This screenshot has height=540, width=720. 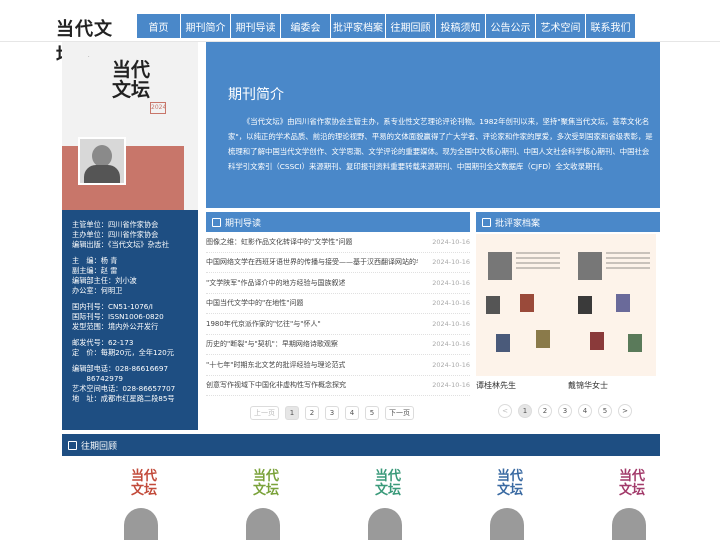 I want to click on critic-name: 戴锦华女士, so click(x=588, y=385).